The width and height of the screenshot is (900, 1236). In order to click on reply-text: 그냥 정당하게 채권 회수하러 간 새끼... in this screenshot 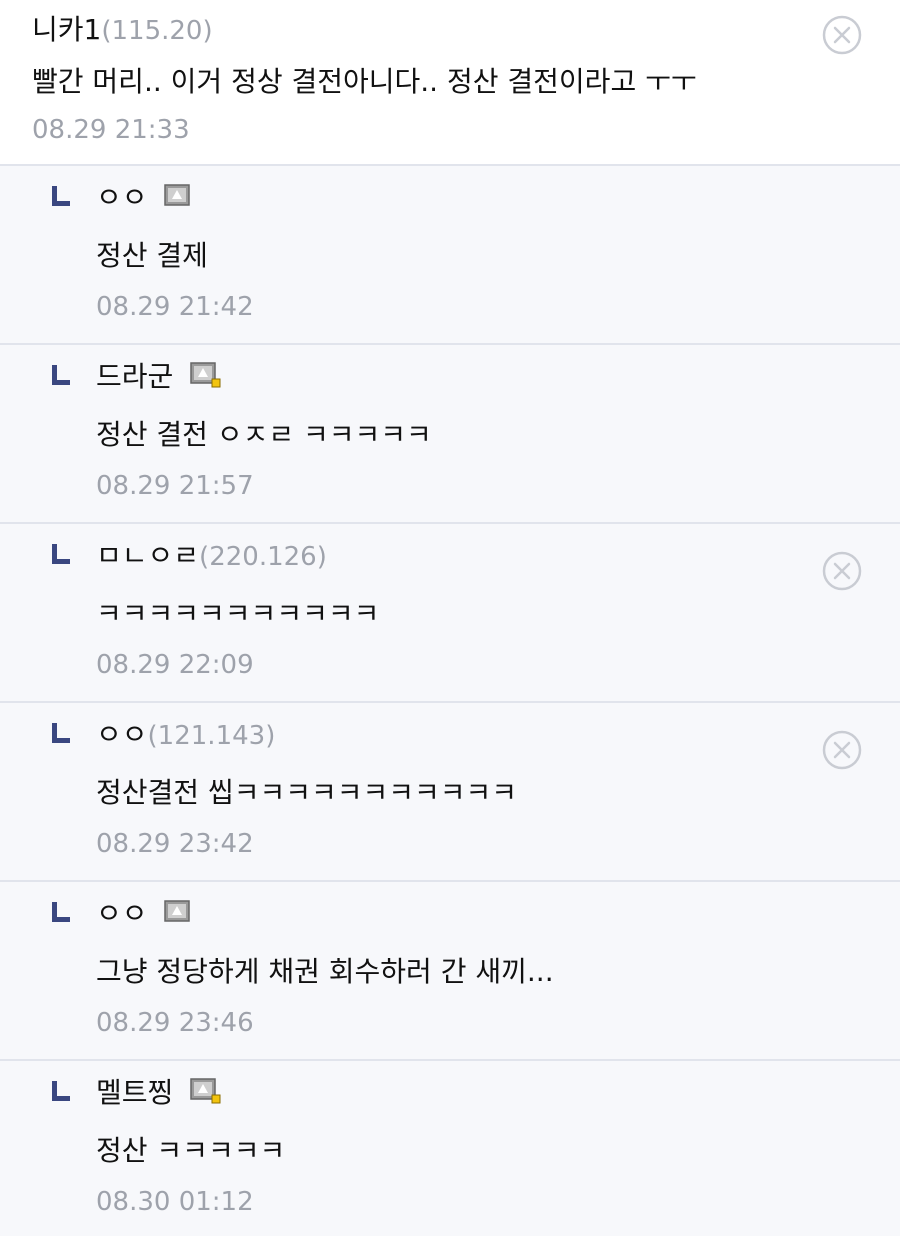, I will do `click(325, 971)`.